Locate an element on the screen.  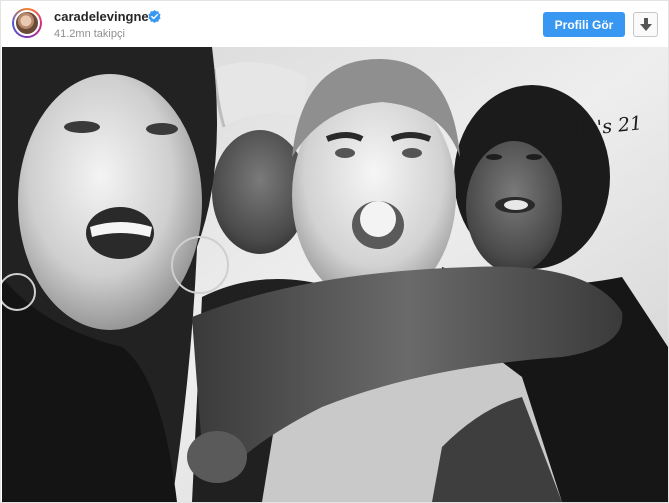
download-button is located at coordinates (645, 24).